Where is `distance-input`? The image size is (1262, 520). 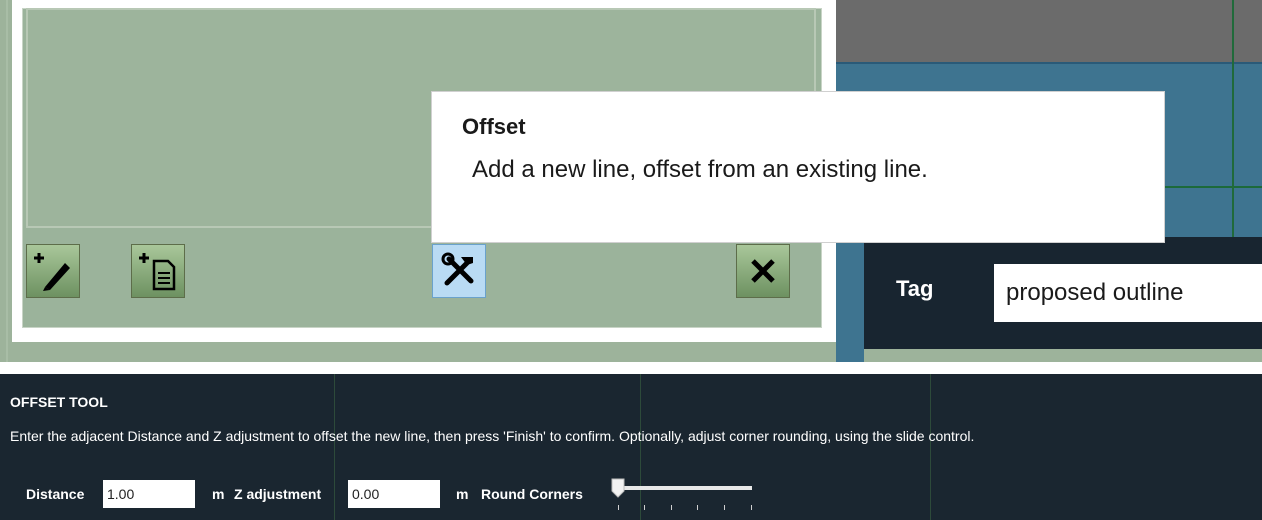
distance-input is located at coordinates (149, 494).